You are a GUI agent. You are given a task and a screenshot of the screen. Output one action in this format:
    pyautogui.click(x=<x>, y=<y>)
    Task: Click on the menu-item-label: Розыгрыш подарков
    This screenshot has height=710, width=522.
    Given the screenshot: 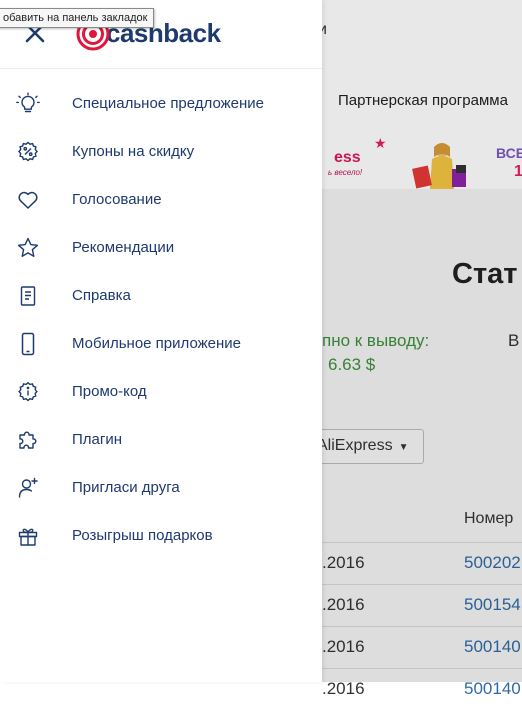 What is the action you would take?
    pyautogui.click(x=142, y=535)
    